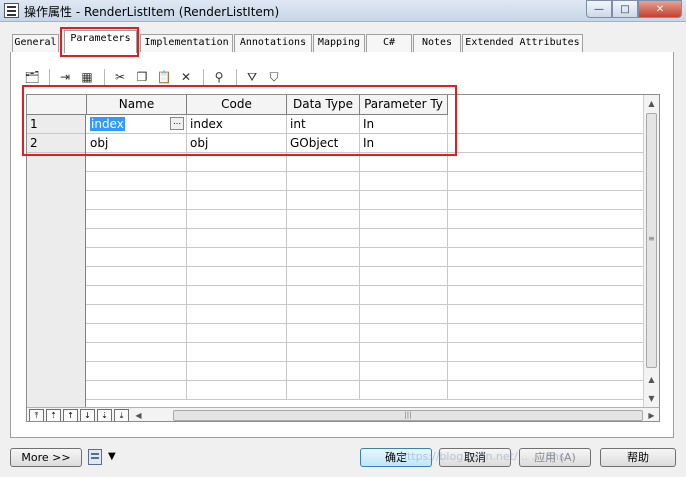  Describe the element at coordinates (219, 77) in the screenshot. I see `find-icon: ⚲` at that location.